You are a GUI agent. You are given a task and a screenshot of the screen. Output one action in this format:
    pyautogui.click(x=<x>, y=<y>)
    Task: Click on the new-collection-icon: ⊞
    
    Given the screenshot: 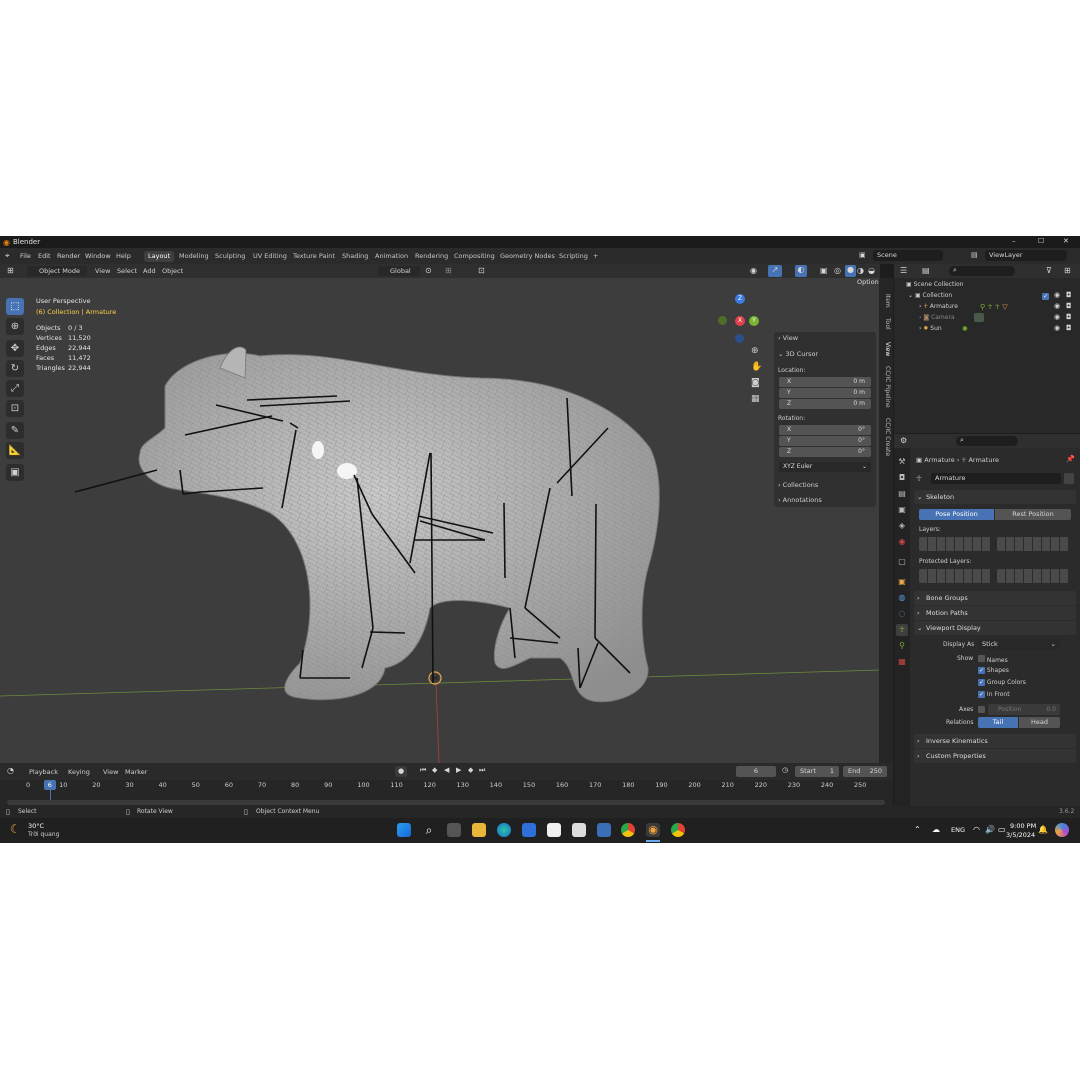 What is the action you would take?
    pyautogui.click(x=1067, y=270)
    